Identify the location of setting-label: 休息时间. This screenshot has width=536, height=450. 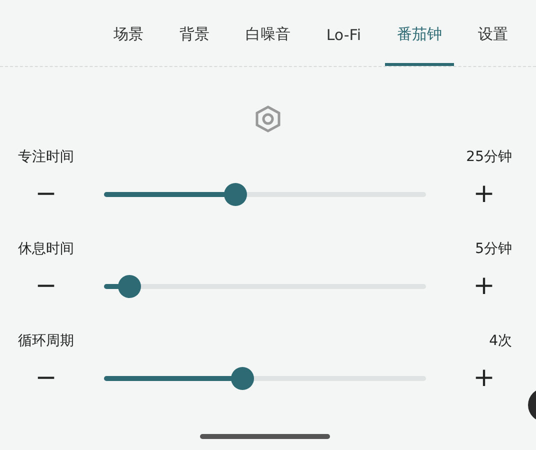
(46, 249).